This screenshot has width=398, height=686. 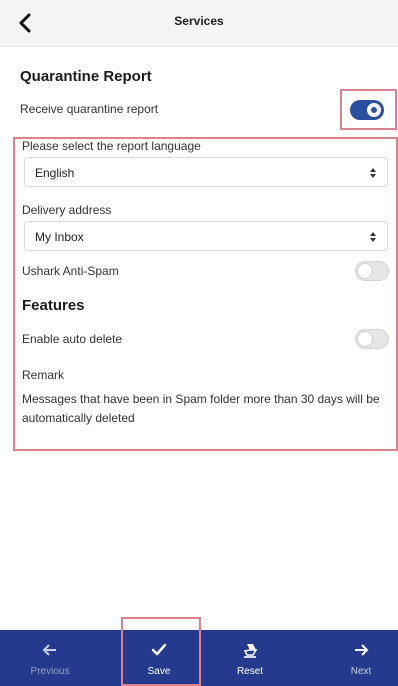 I want to click on receive-quarantine-toggle, so click(x=367, y=110).